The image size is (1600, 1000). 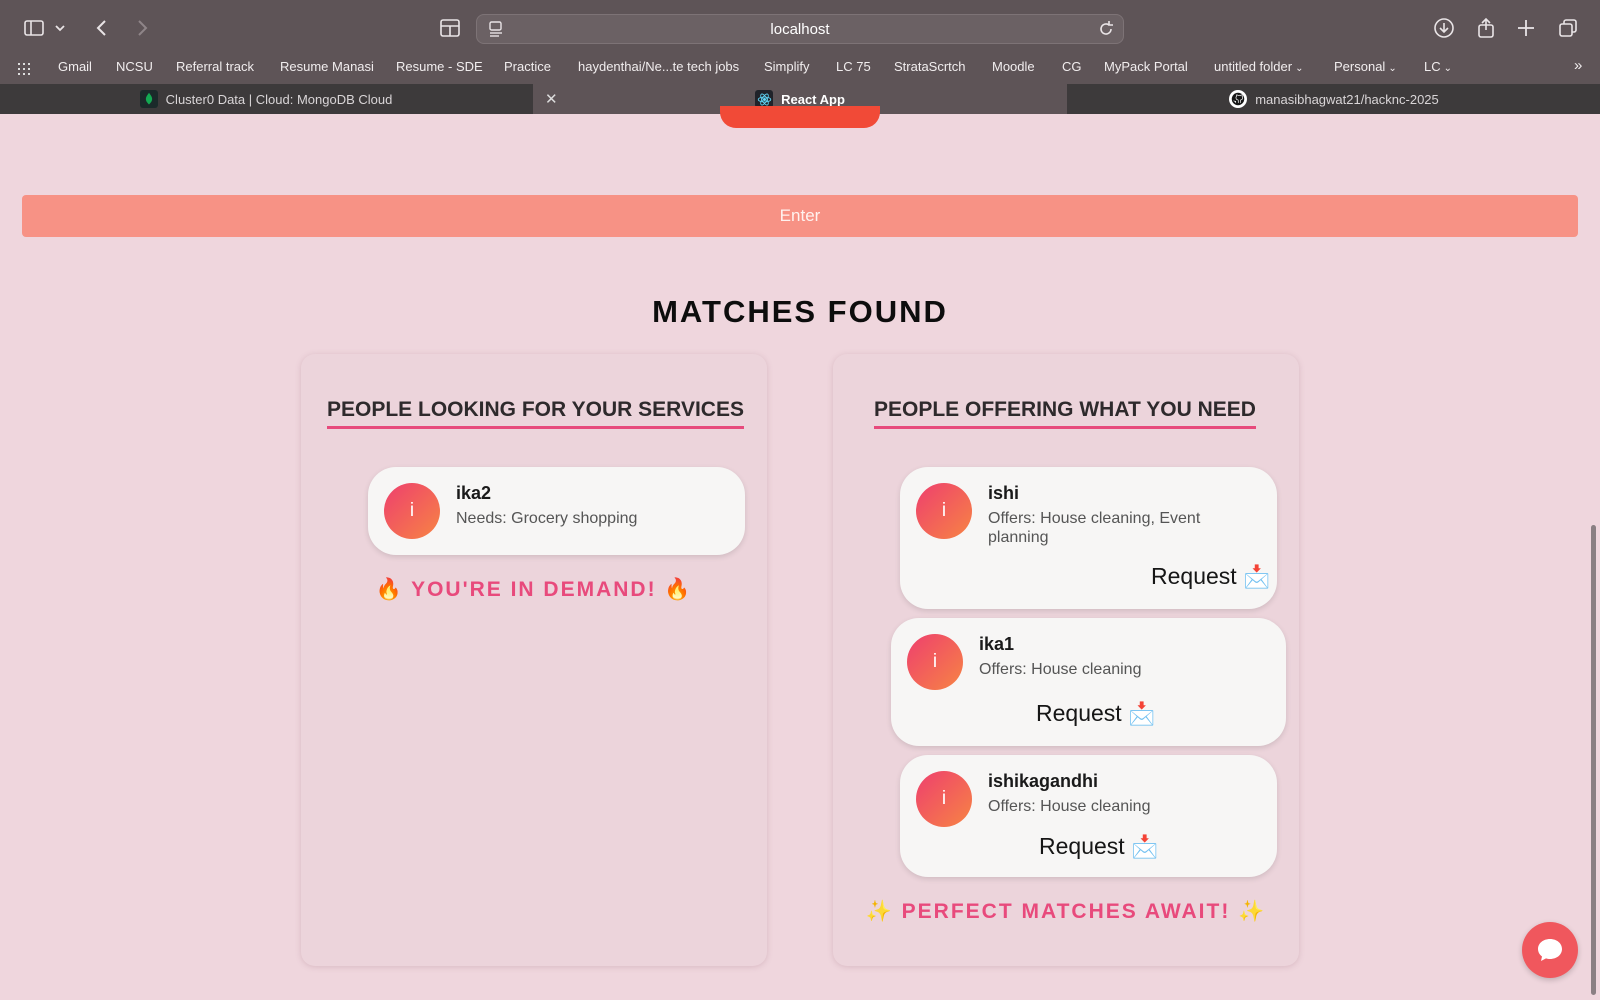 What do you see at coordinates (535, 413) in the screenshot?
I see `panel-heading: PEOPLE LOOKING FOR YOUR SERVICES` at bounding box center [535, 413].